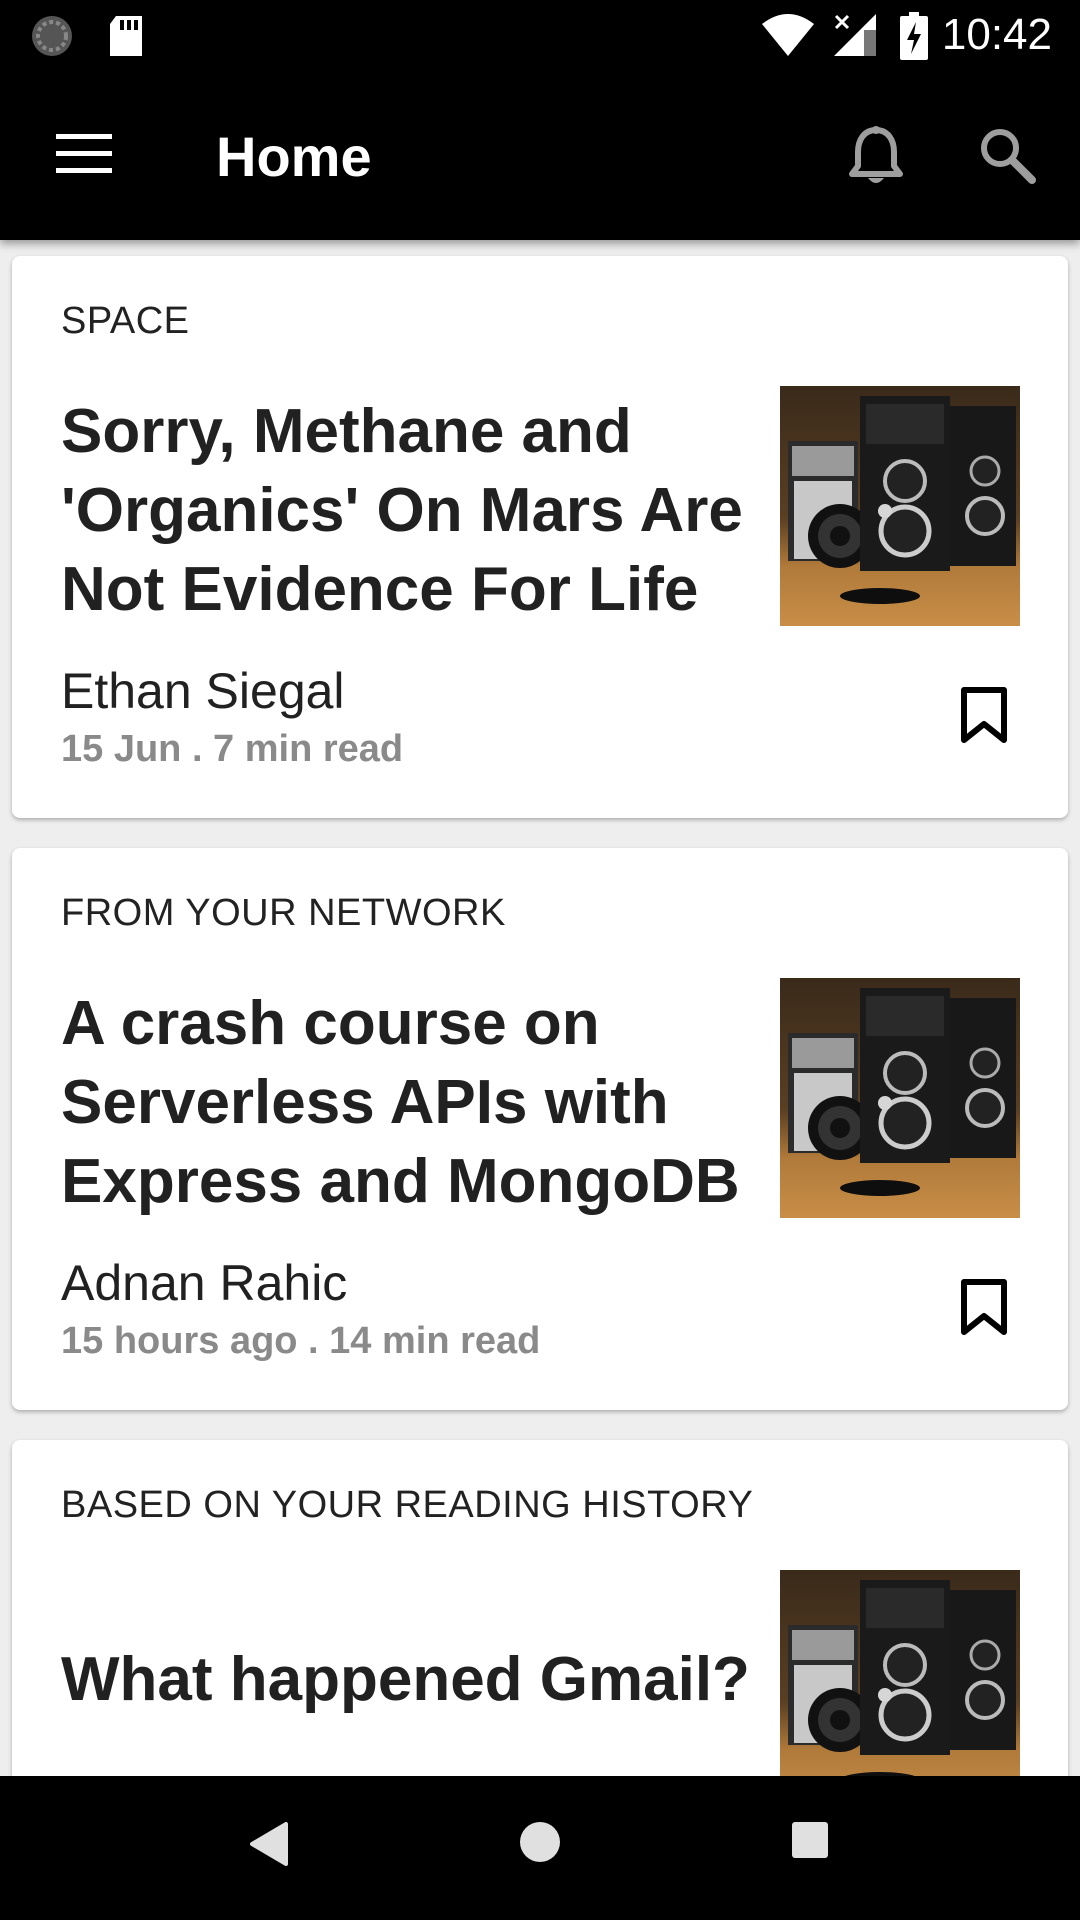  What do you see at coordinates (407, 1505) in the screenshot?
I see `article-category: BASED ON YOUR READING HISTORY` at bounding box center [407, 1505].